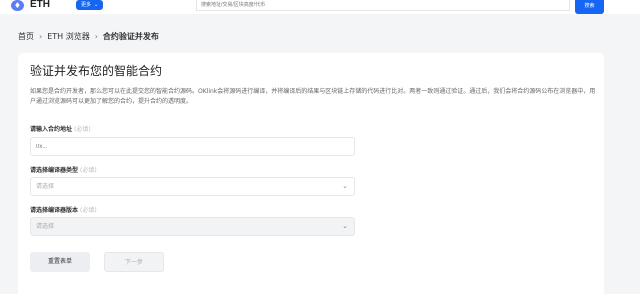 This screenshot has width=640, height=294. I want to click on compiler-type-required-hint: (必填), so click(88, 170).